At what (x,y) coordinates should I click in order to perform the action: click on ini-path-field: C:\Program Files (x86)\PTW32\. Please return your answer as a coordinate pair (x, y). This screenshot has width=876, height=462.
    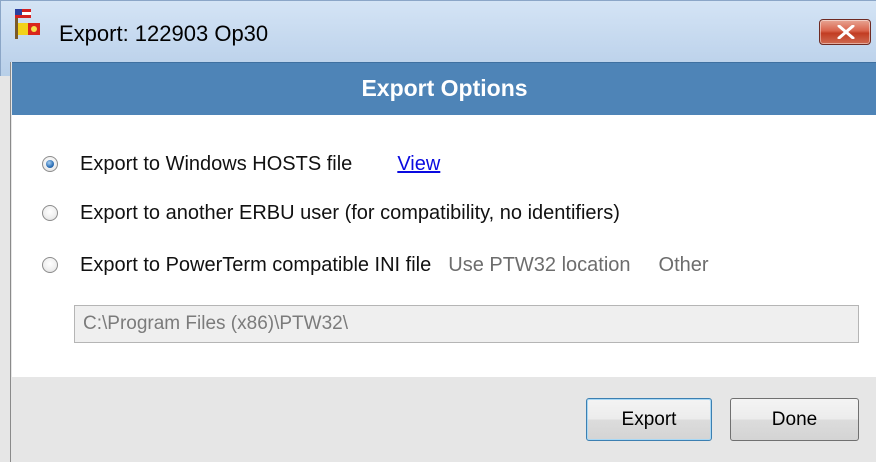
    Looking at the image, I should click on (466, 324).